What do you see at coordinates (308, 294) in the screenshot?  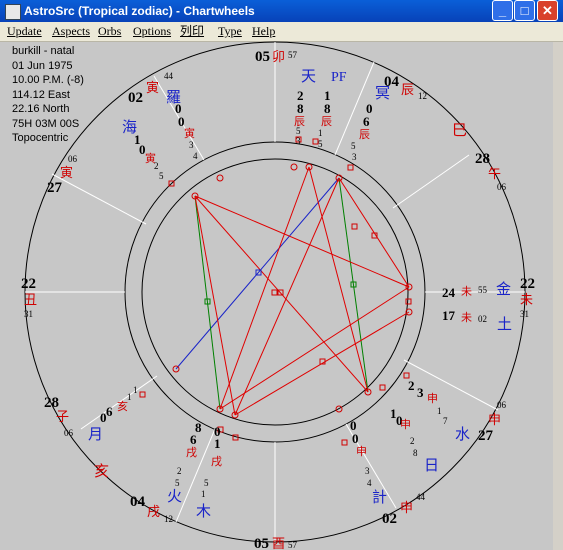 I see `aspect-glyphs` at bounding box center [308, 294].